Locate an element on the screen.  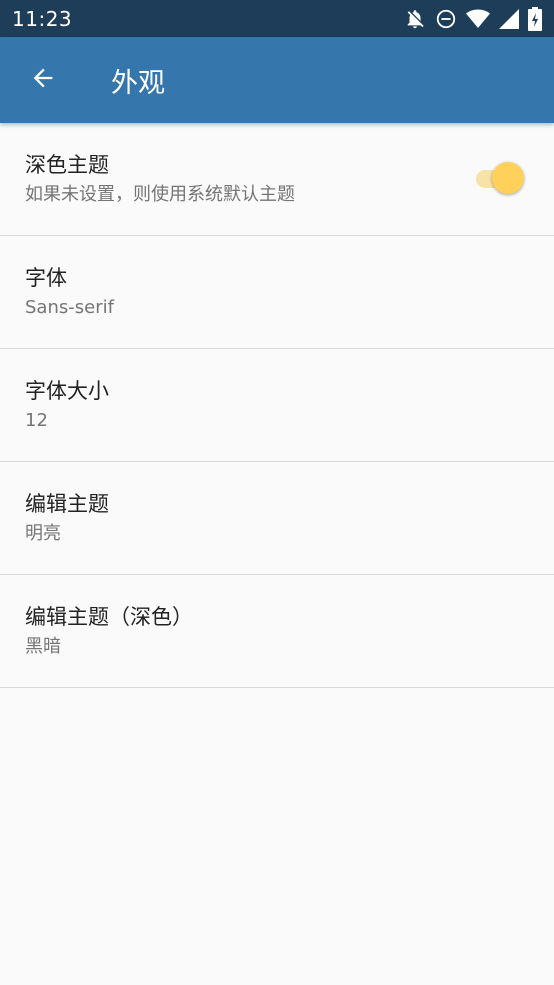
wifi-icon is located at coordinates (478, 19).